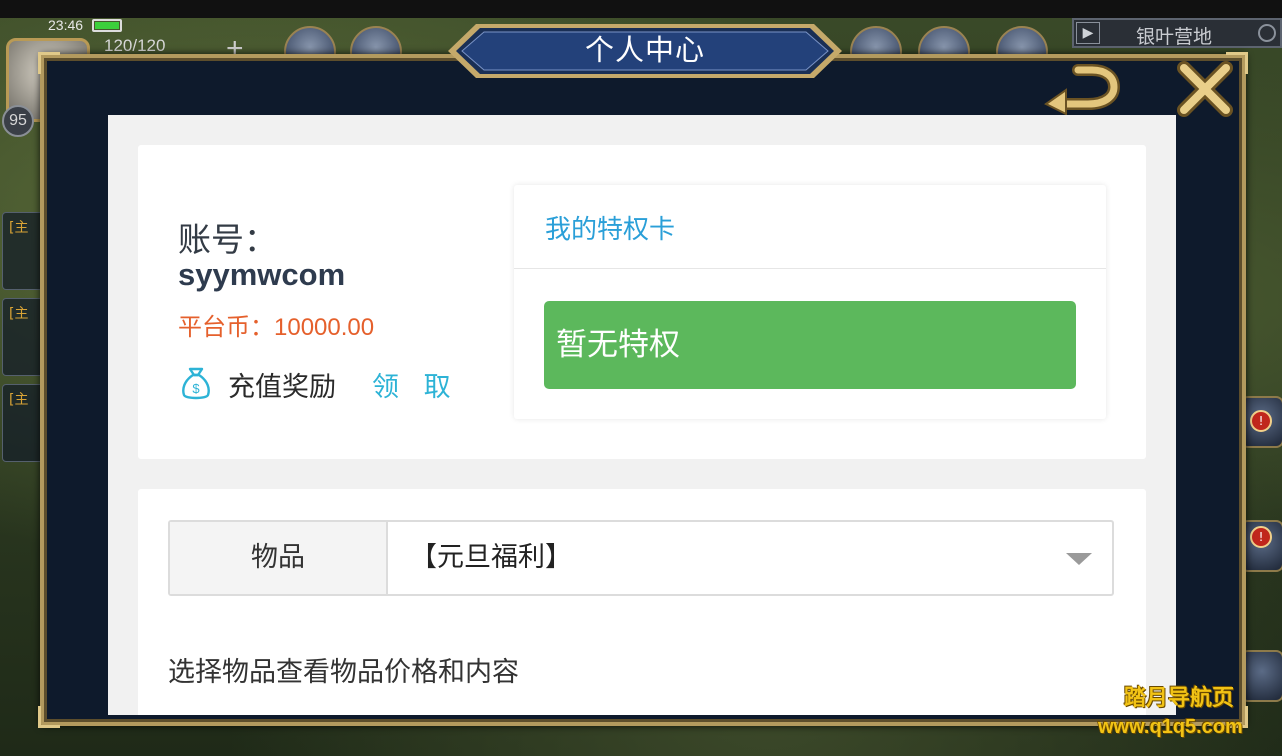 The image size is (1282, 756). I want to click on privilege-panel-header: 我的特权卡, so click(810, 227).